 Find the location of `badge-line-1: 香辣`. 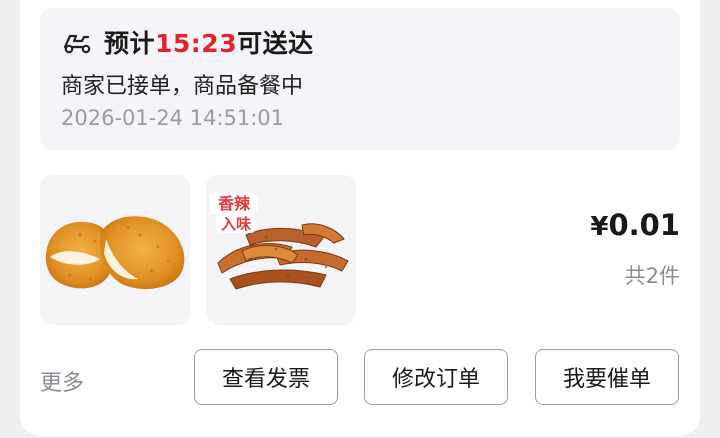

badge-line-1: 香辣 is located at coordinates (234, 203).